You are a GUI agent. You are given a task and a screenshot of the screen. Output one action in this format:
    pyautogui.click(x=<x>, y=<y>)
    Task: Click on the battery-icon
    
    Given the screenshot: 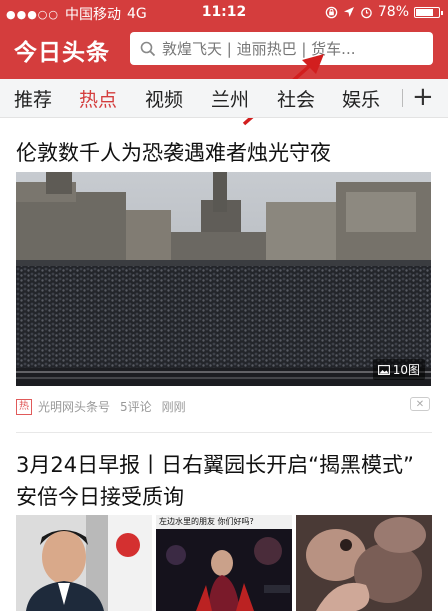 What is the action you would take?
    pyautogui.click(x=428, y=12)
    